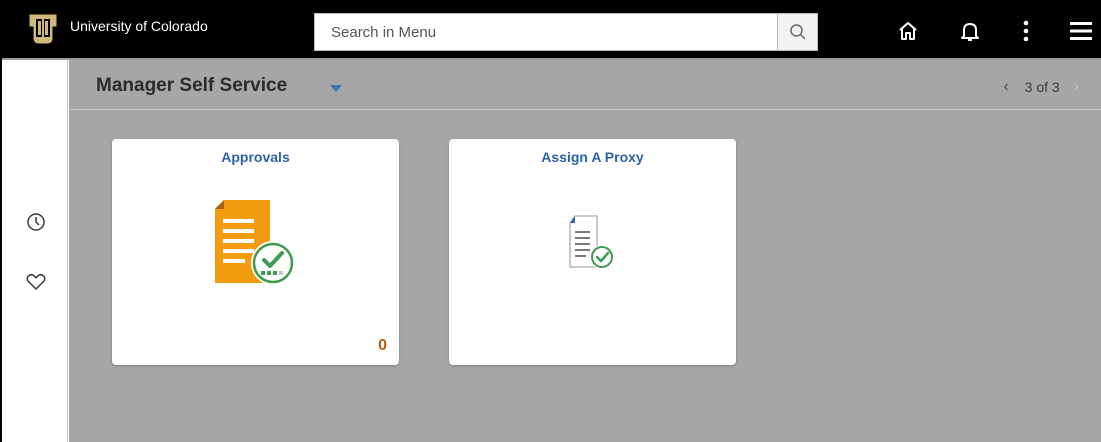  What do you see at coordinates (1076, 87) in the screenshot?
I see `next-page-button: ›` at bounding box center [1076, 87].